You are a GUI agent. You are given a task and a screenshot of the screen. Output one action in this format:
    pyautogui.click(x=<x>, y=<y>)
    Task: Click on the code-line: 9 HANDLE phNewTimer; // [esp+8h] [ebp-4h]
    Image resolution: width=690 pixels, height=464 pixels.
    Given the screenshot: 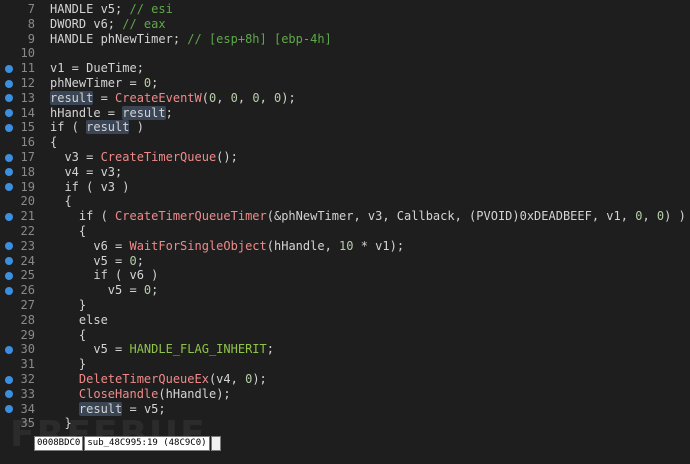 What is the action you would take?
    pyautogui.click(x=345, y=39)
    